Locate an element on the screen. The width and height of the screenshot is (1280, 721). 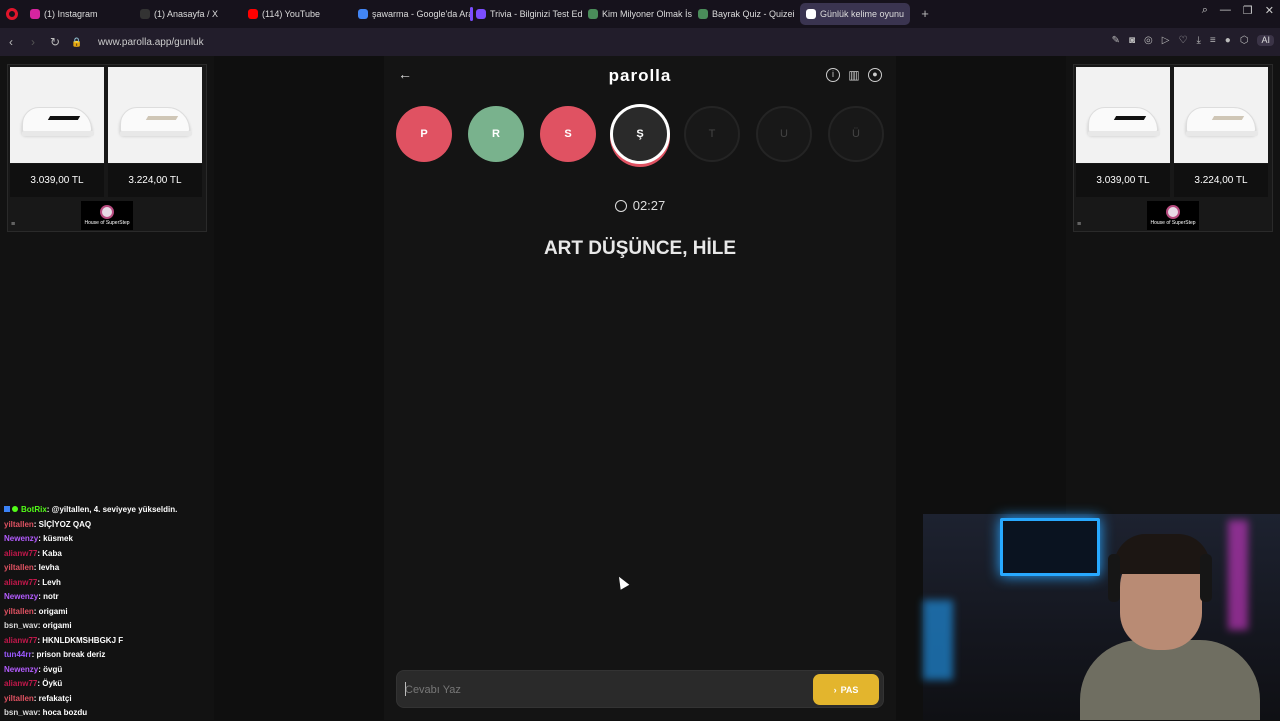
browser-tab: Kim Milyoner Olmak İster is located at coordinates (637, 14).